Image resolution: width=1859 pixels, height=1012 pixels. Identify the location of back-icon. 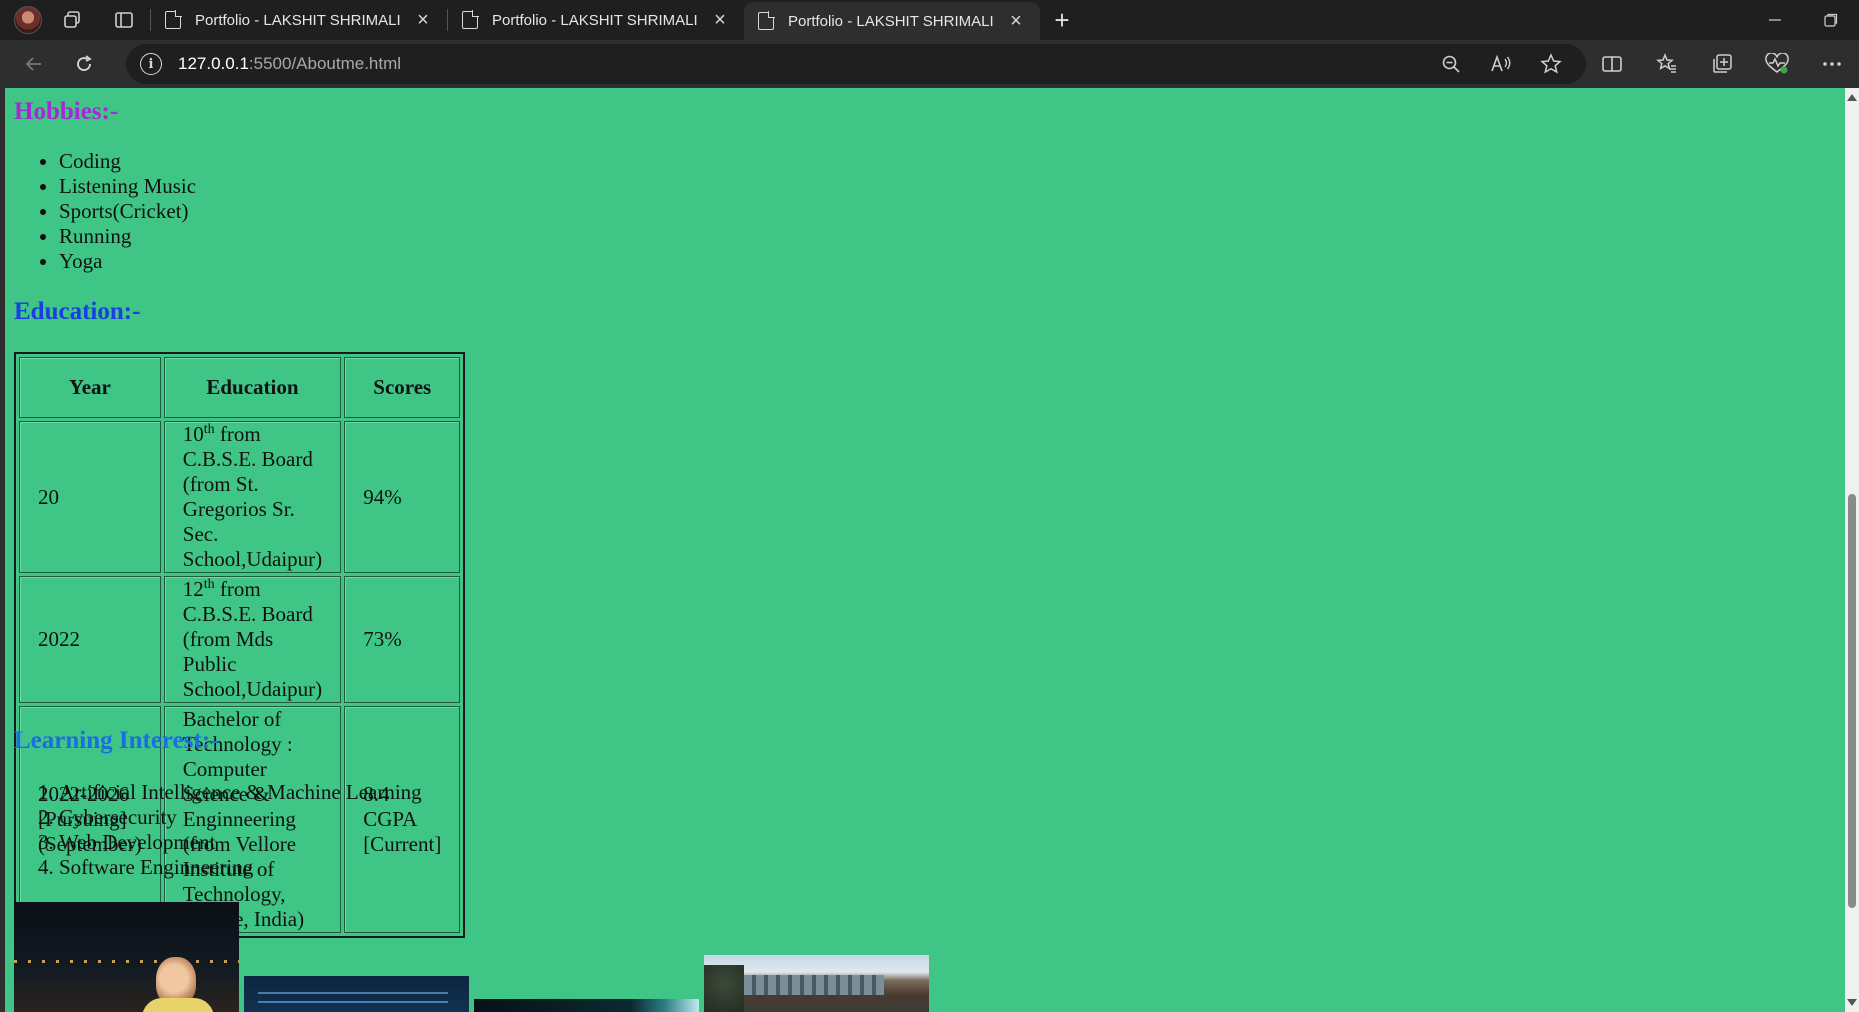
(34, 64).